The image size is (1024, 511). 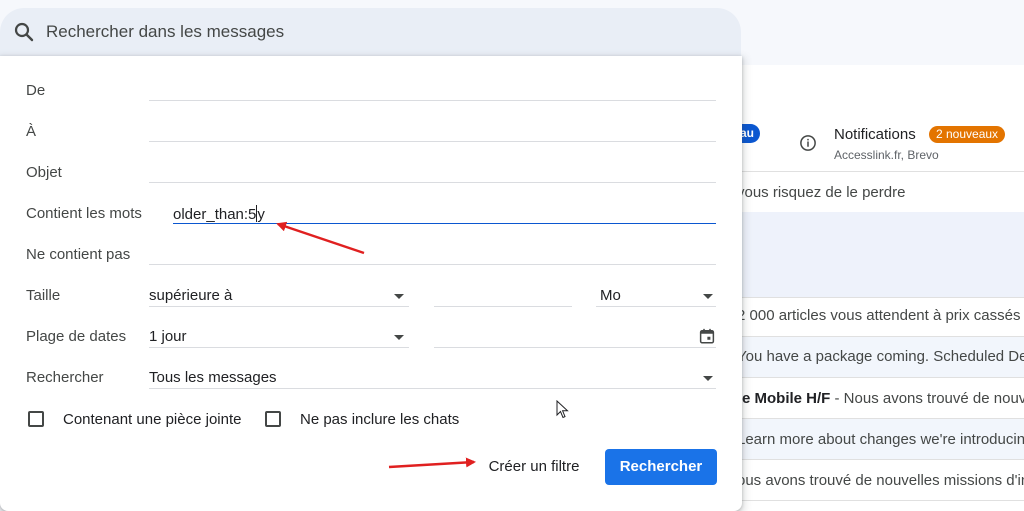 What do you see at coordinates (882, 254) in the screenshot?
I see `email-list-gap` at bounding box center [882, 254].